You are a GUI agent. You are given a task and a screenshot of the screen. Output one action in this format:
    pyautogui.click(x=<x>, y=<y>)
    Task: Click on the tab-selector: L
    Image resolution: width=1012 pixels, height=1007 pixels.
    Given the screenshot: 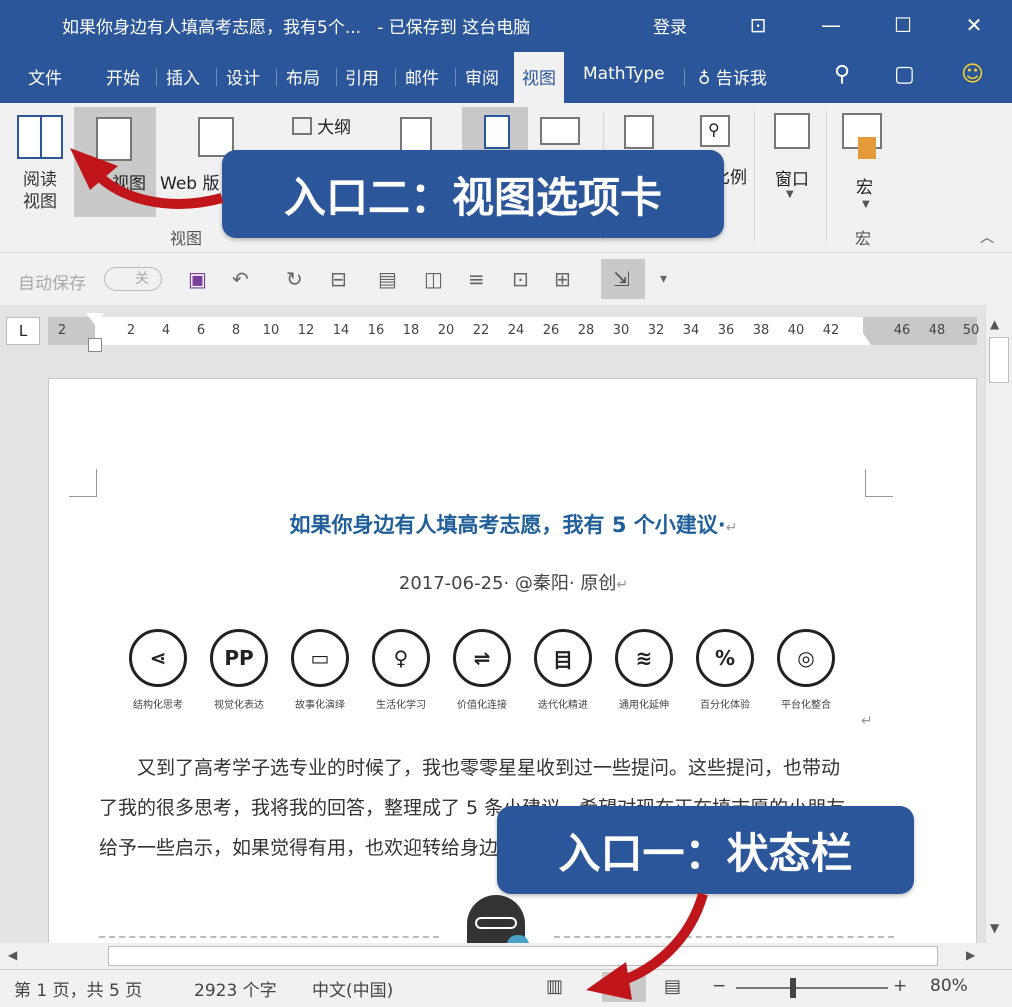 What is the action you would take?
    pyautogui.click(x=23, y=331)
    